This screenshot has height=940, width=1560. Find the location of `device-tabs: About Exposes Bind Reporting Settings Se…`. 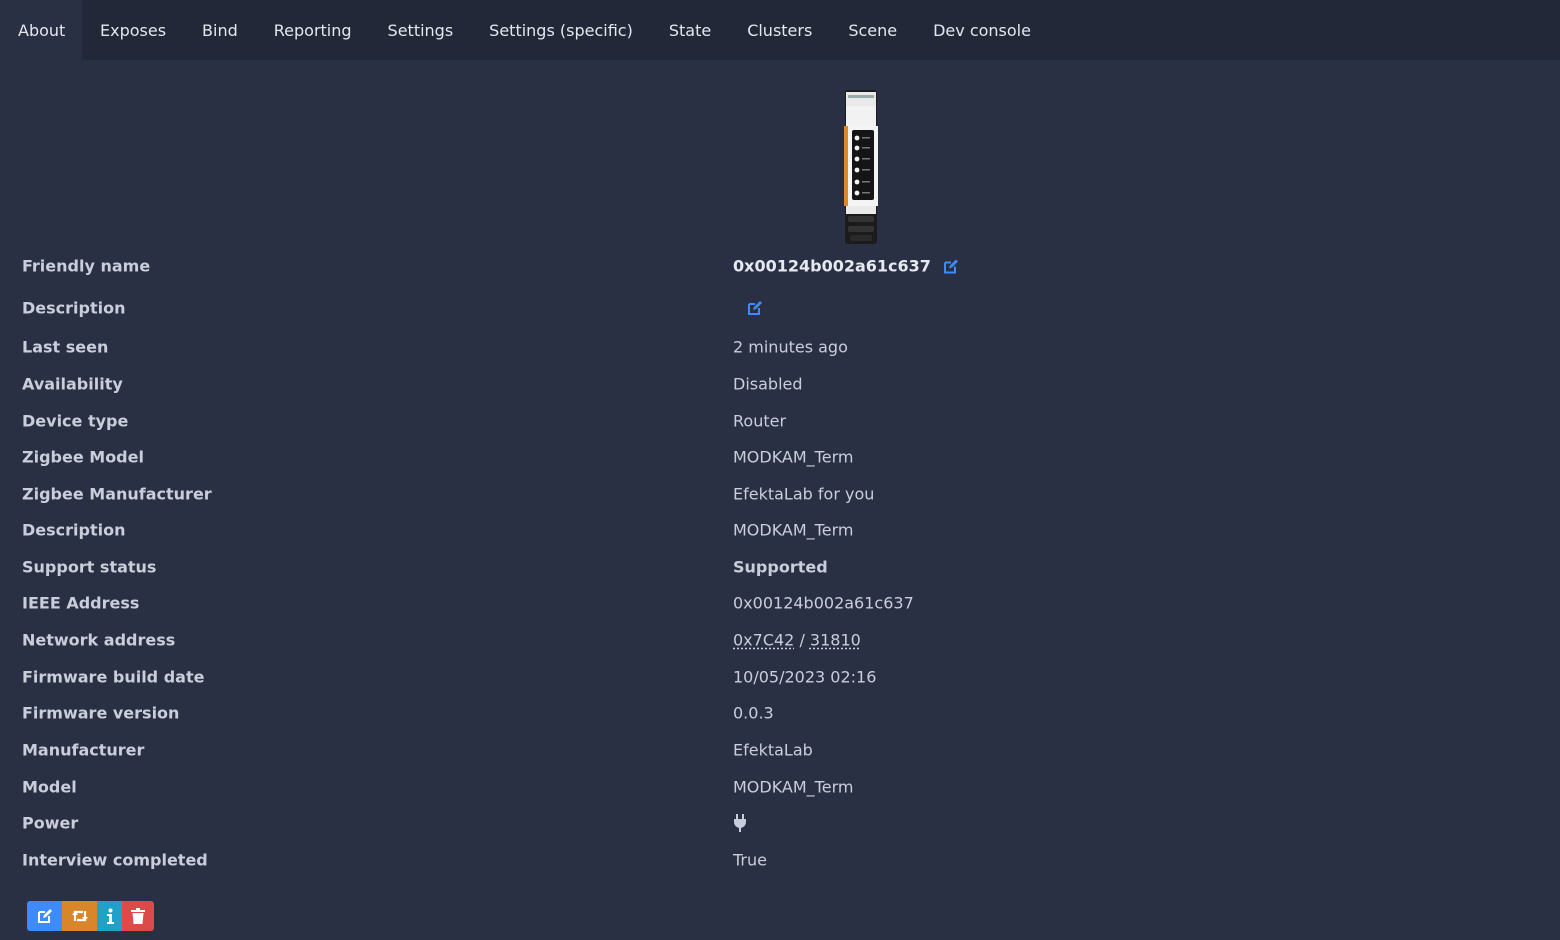

device-tabs: About Exposes Bind Reporting Settings Se… is located at coordinates (780, 30).